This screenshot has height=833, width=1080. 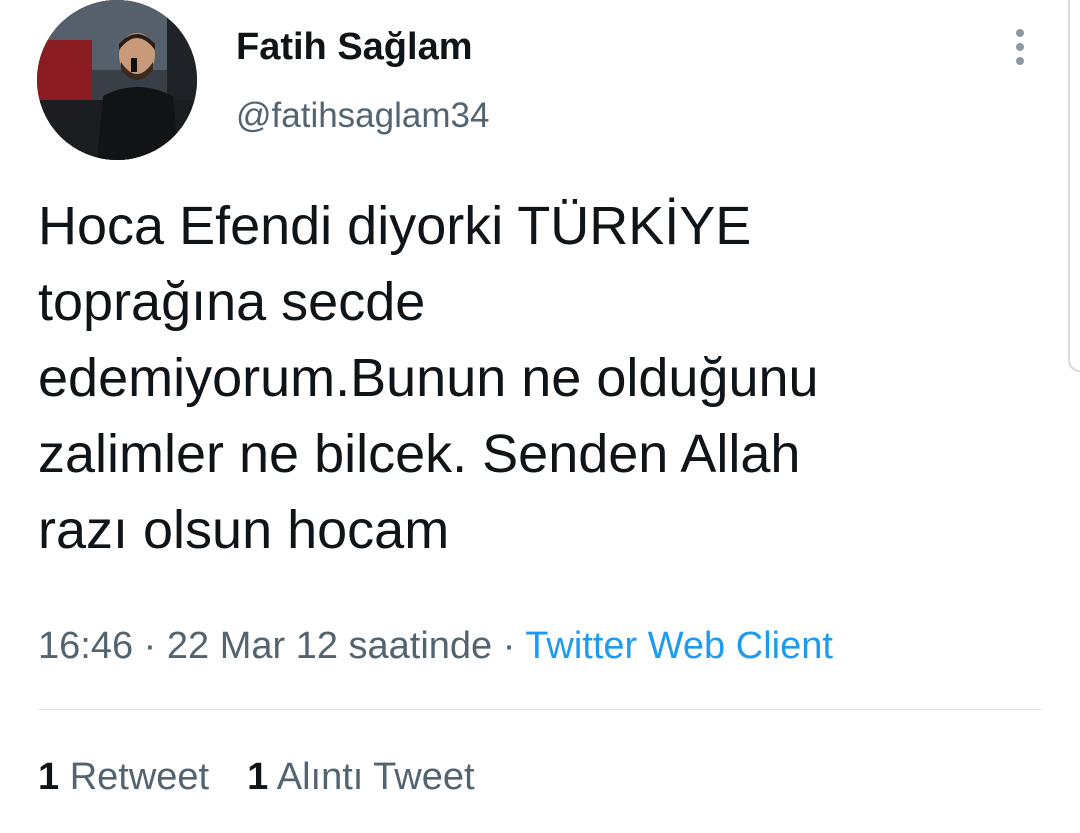 I want to click on tweet-source-link: Twitter Web Client, so click(x=679, y=646).